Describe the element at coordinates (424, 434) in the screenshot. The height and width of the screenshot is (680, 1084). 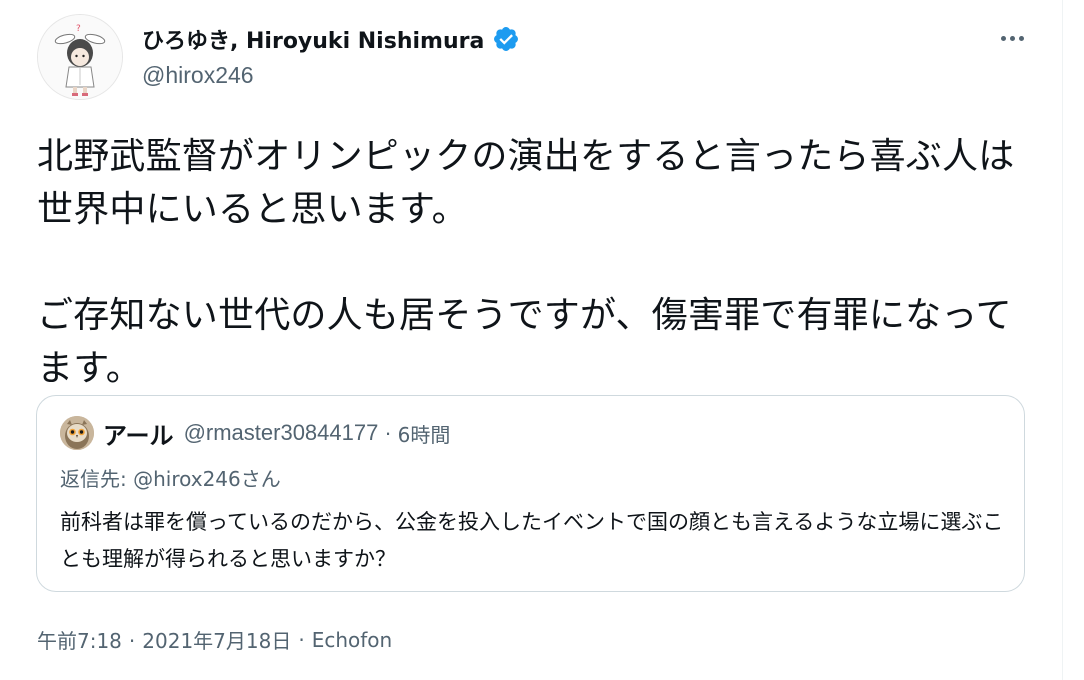
I see `quoted-time: 6時間` at that location.